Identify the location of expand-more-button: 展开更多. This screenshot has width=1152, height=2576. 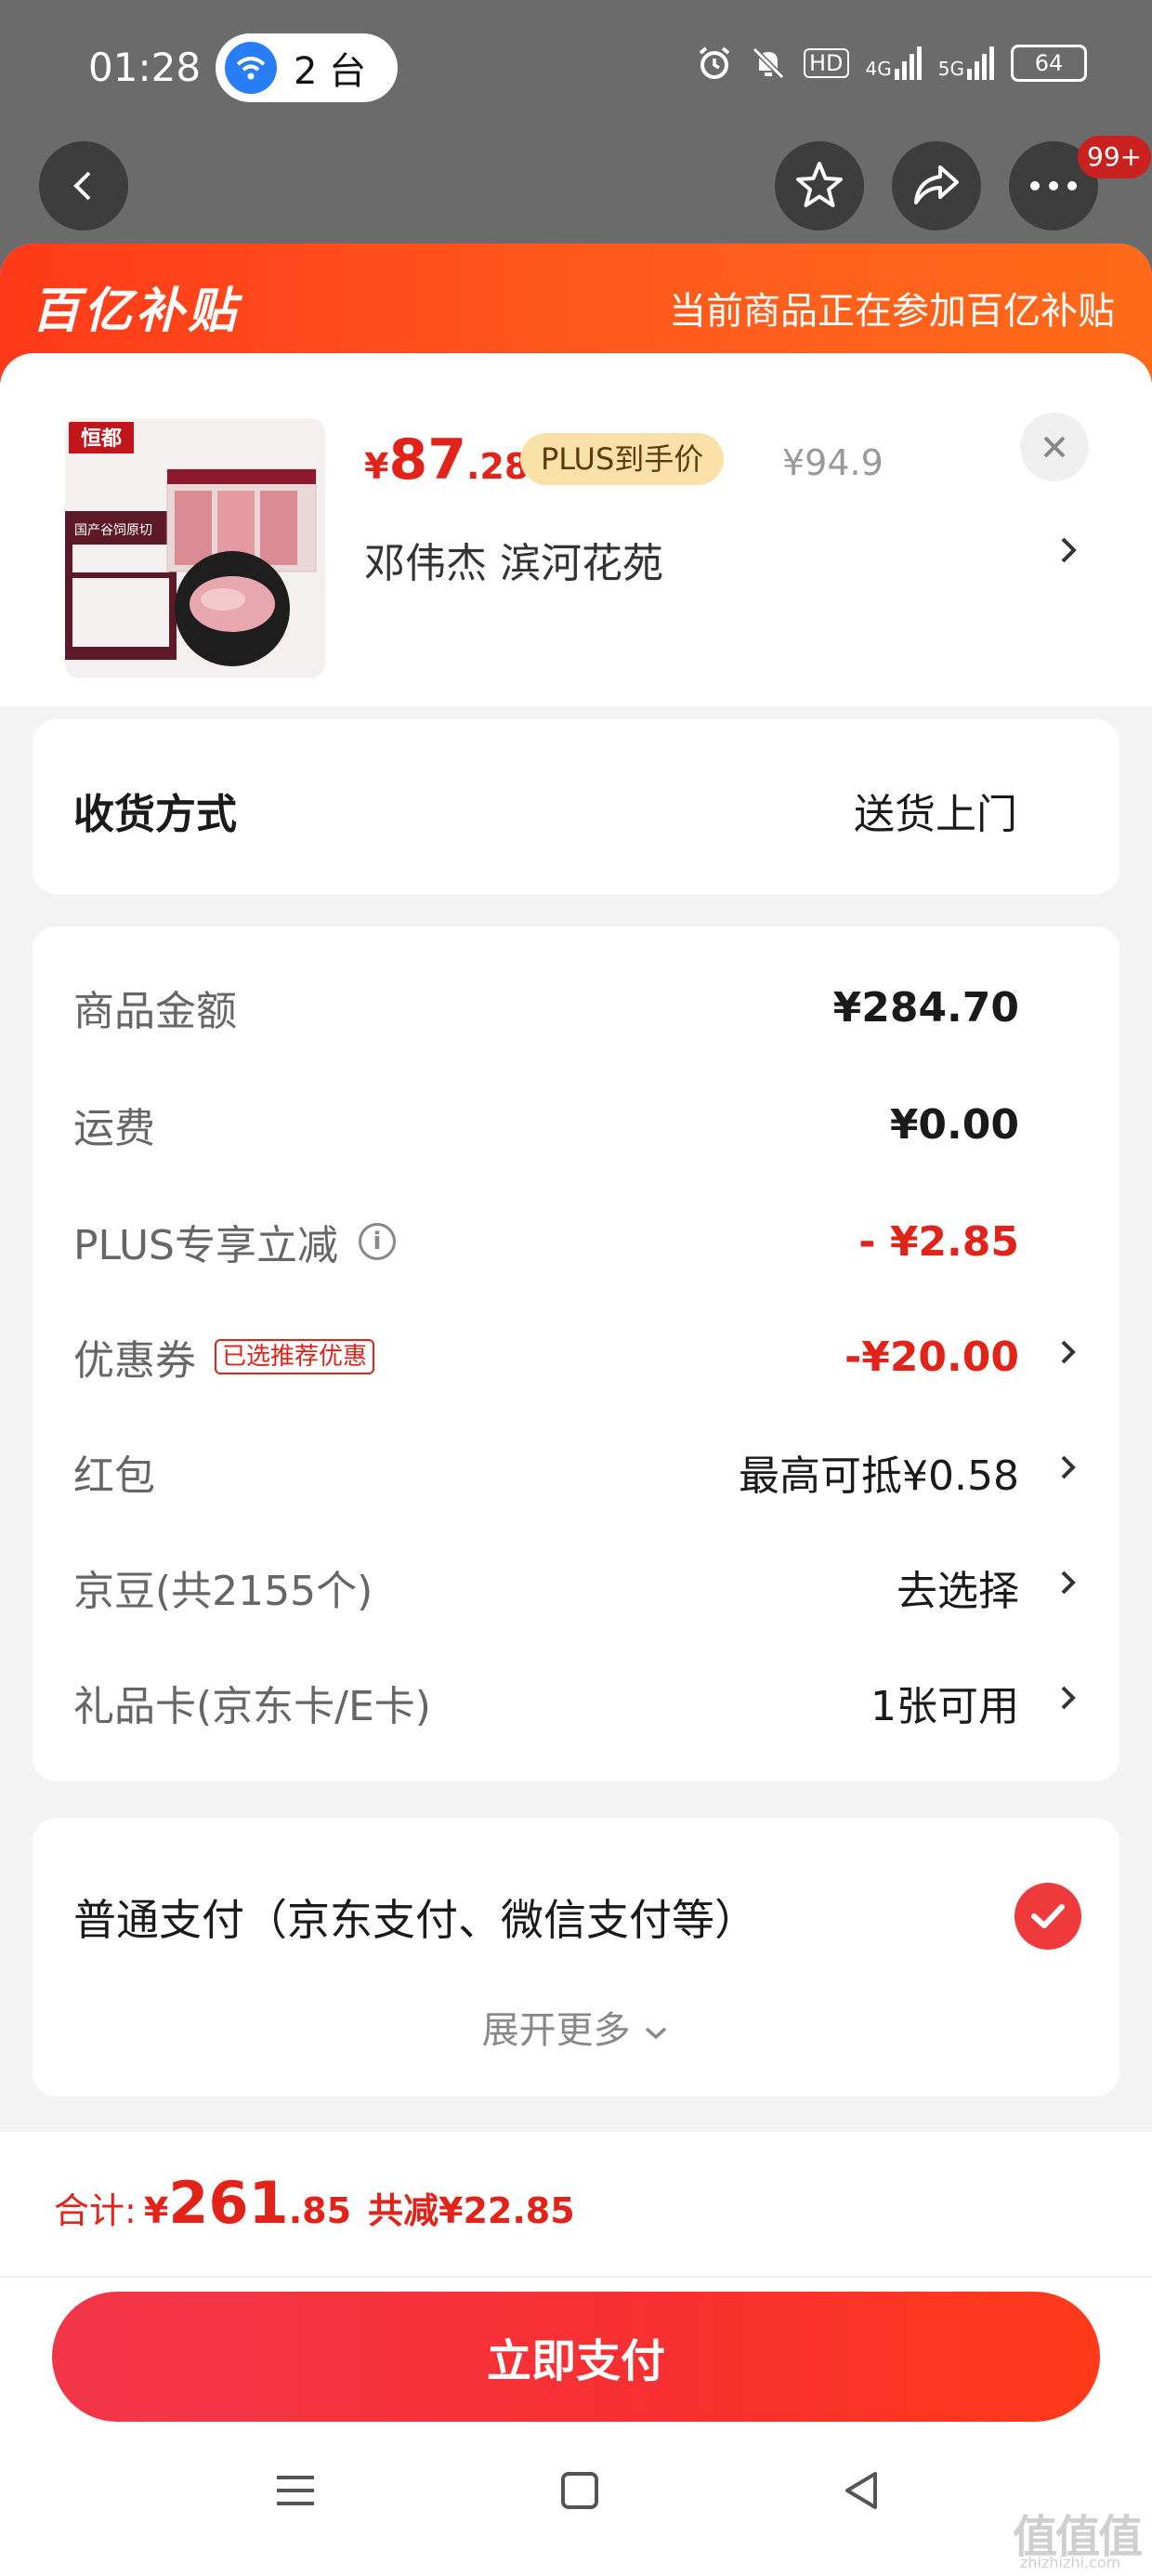
(576, 2027).